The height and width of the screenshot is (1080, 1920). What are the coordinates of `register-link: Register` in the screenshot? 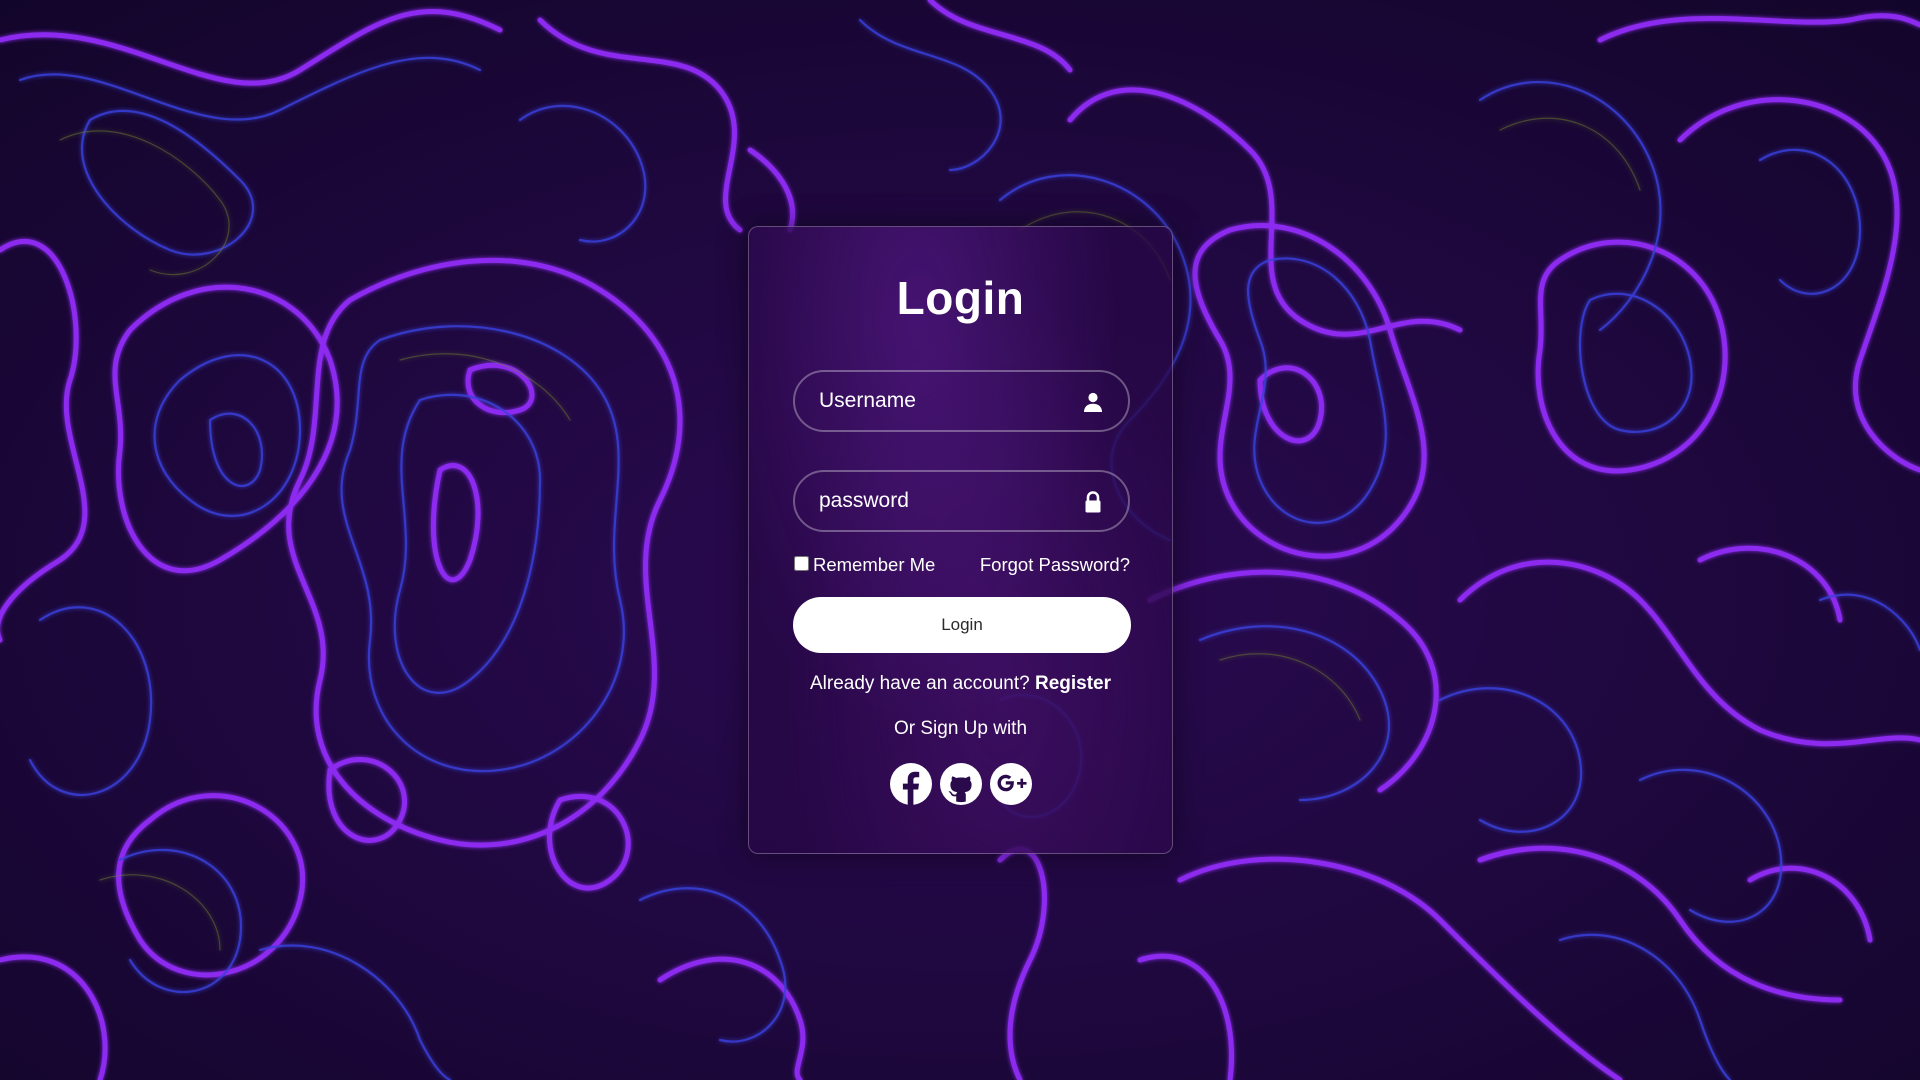 It's located at (1073, 683).